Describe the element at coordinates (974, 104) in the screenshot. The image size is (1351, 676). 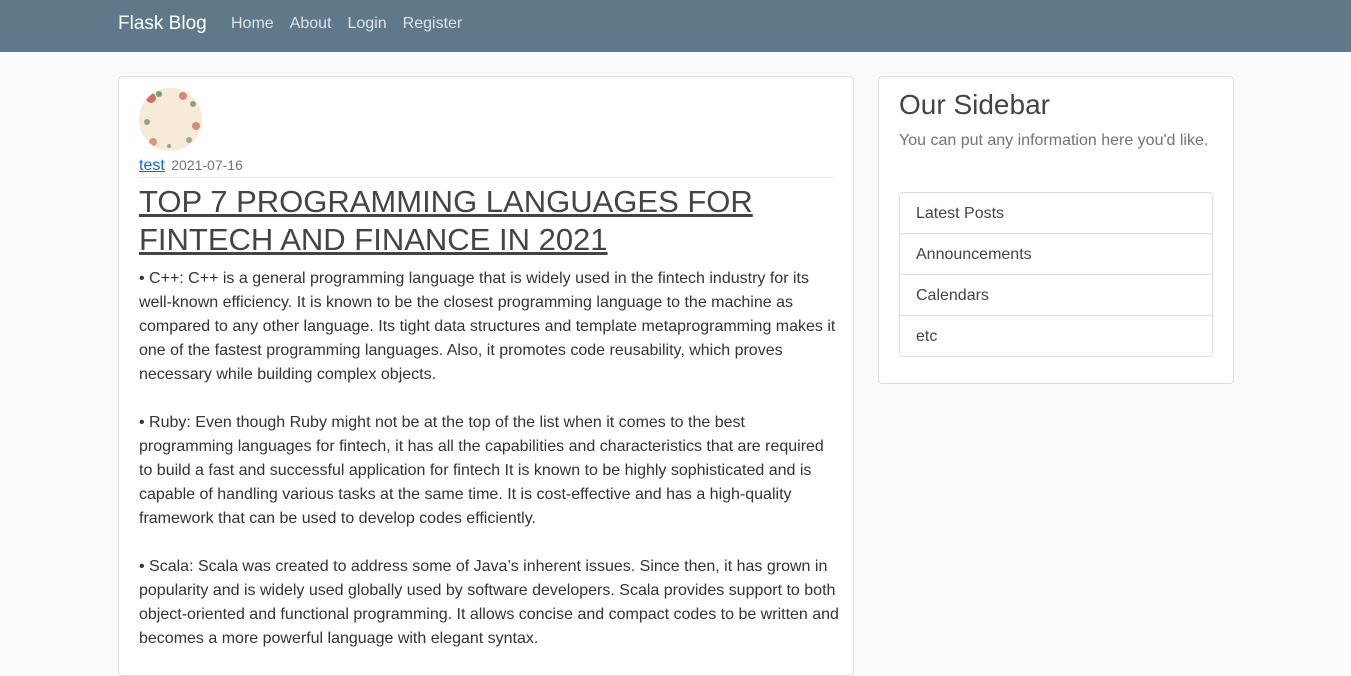
I see `sidebar-title: Our Sidebar` at that location.